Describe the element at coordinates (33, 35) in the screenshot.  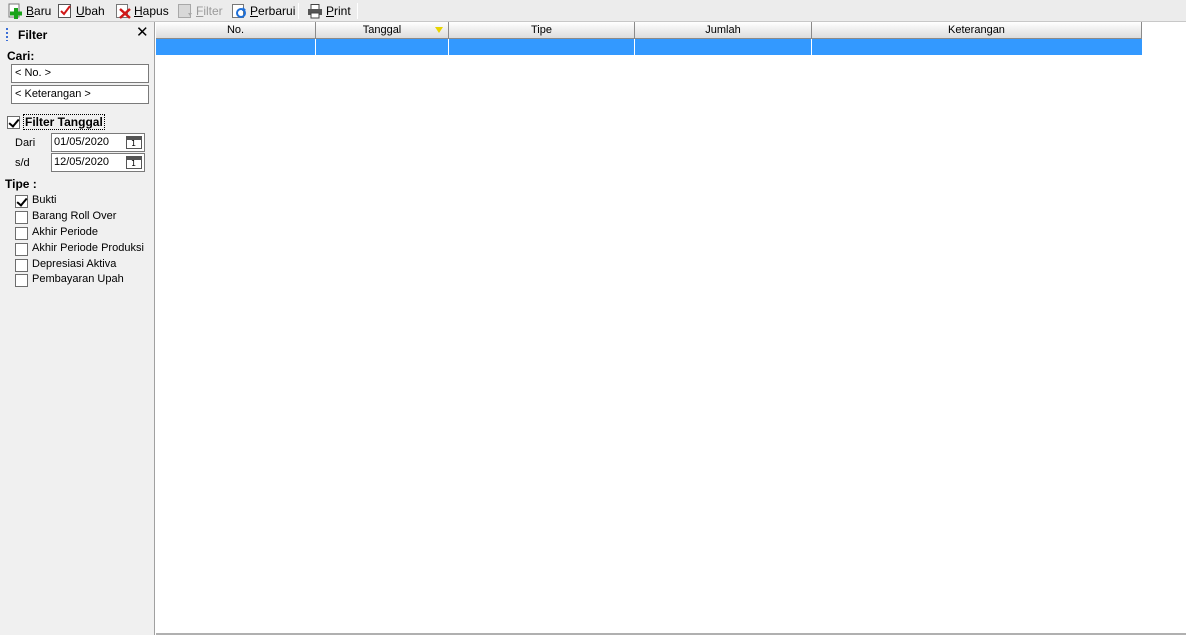
I see `filter-panel-title: Filter` at that location.